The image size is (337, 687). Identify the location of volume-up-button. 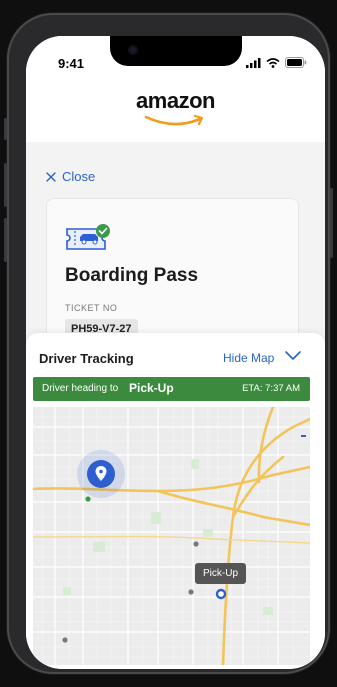
(5, 185).